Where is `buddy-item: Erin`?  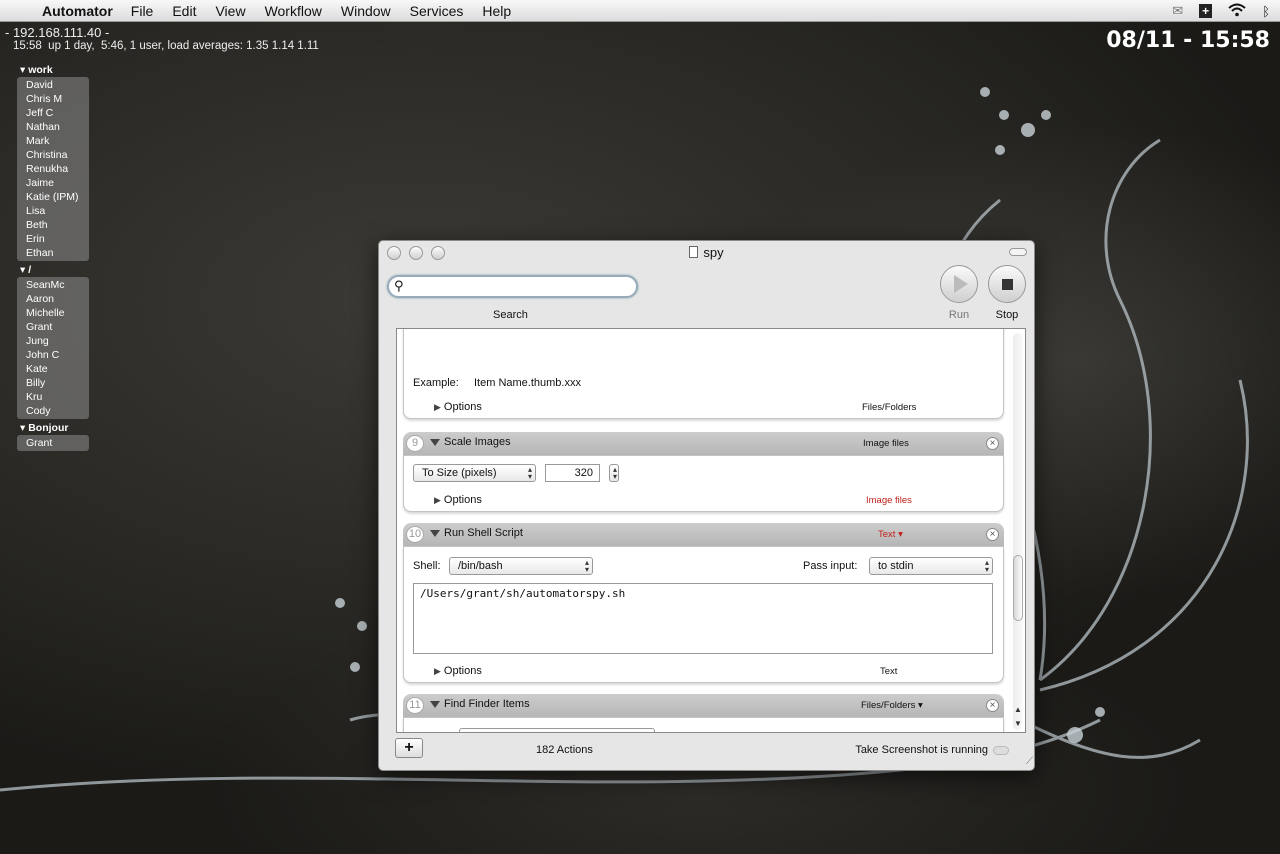 buddy-item: Erin is located at coordinates (53, 239).